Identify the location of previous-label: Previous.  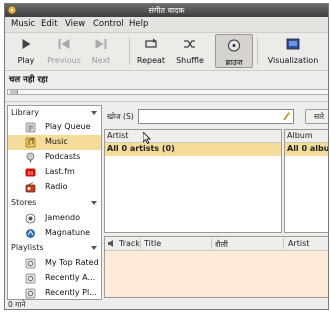
(64, 60).